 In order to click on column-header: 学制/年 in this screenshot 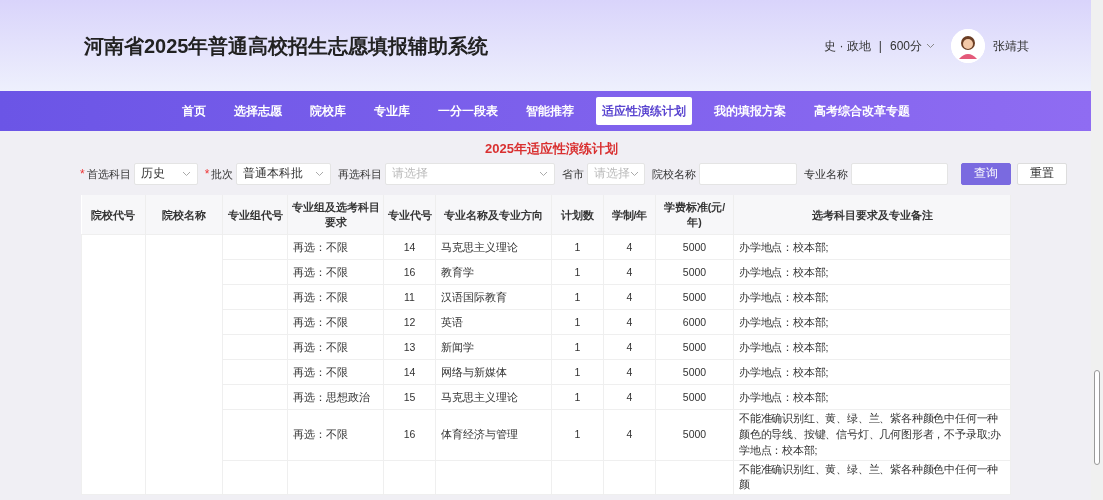, I will do `click(629, 214)`.